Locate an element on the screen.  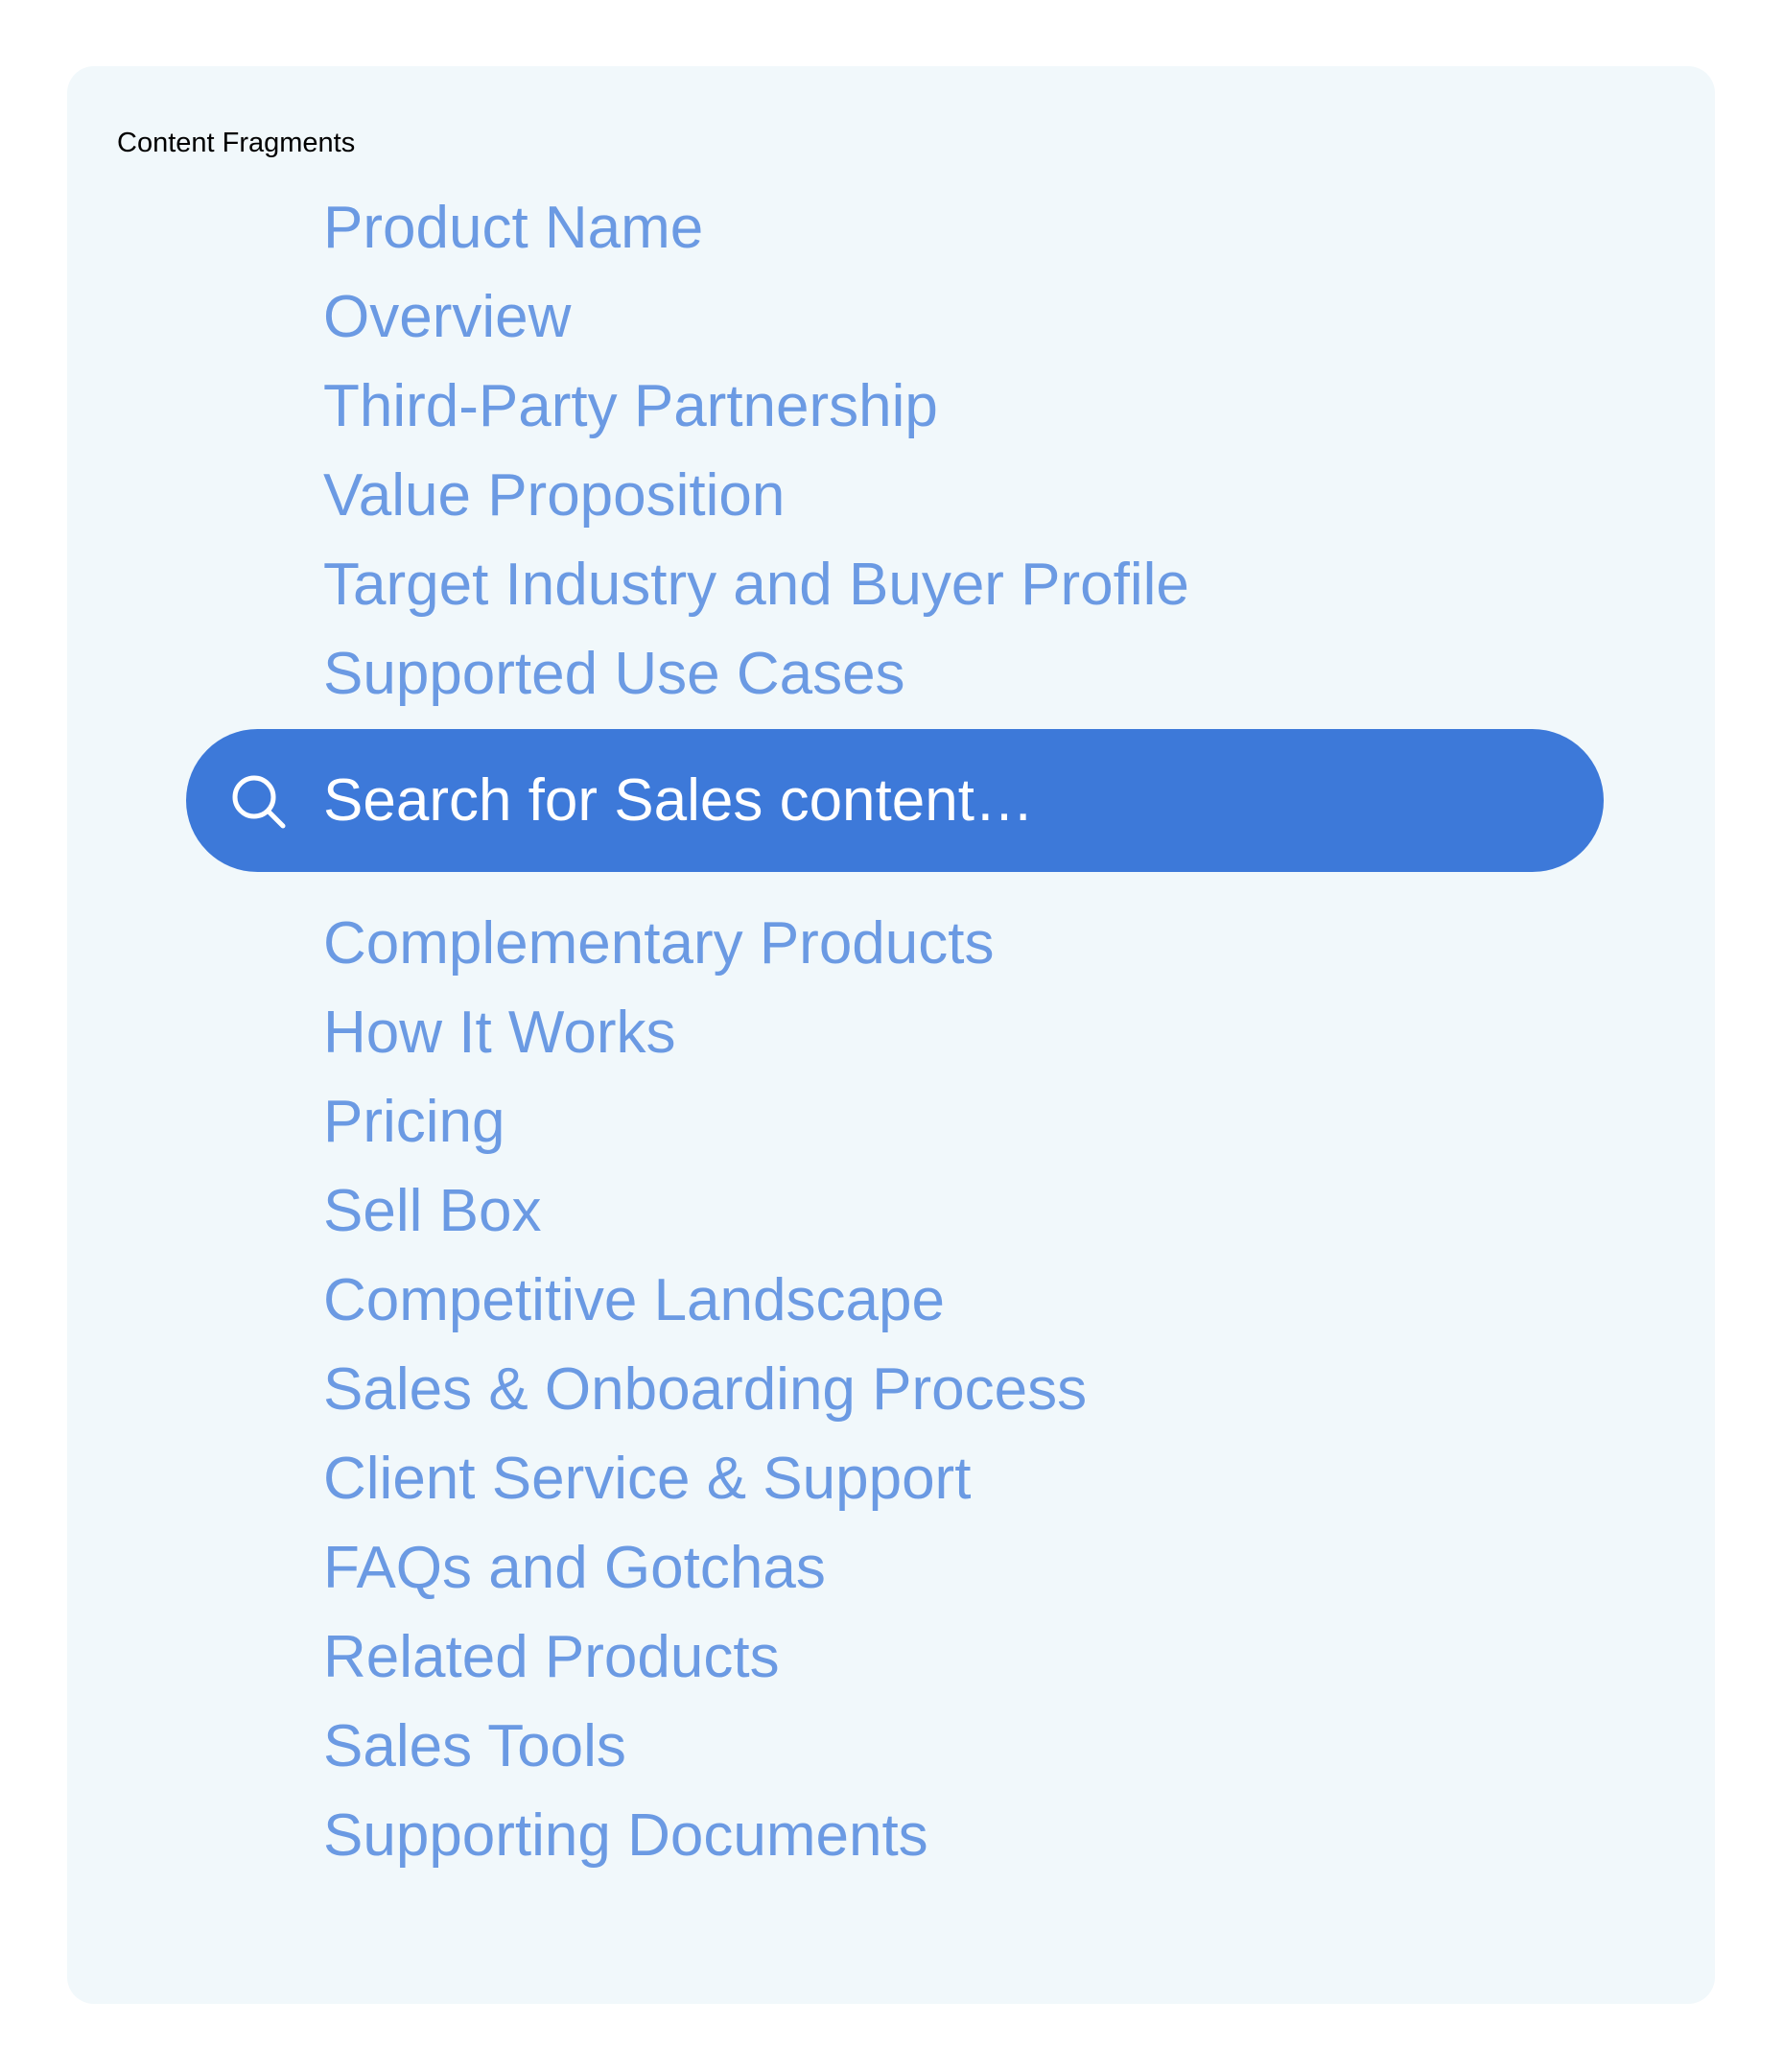
fragment-item-sales-tools: Sales Tools is located at coordinates (705, 1746).